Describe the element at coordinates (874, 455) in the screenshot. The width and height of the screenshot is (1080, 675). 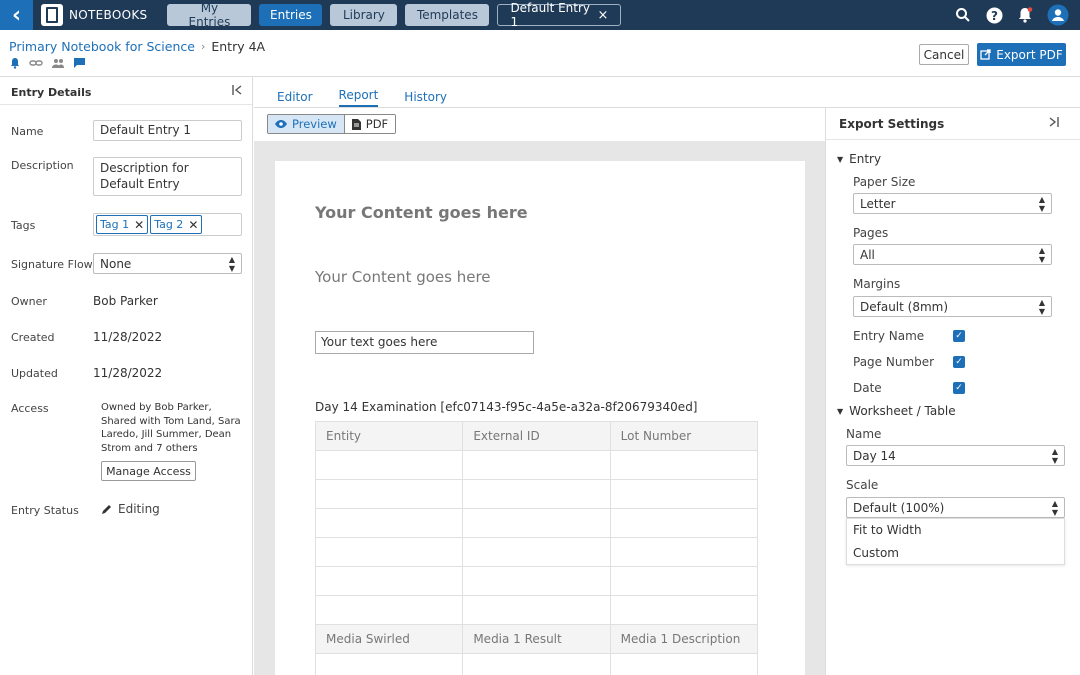
I see `worksheet-name-value: Day 14` at that location.